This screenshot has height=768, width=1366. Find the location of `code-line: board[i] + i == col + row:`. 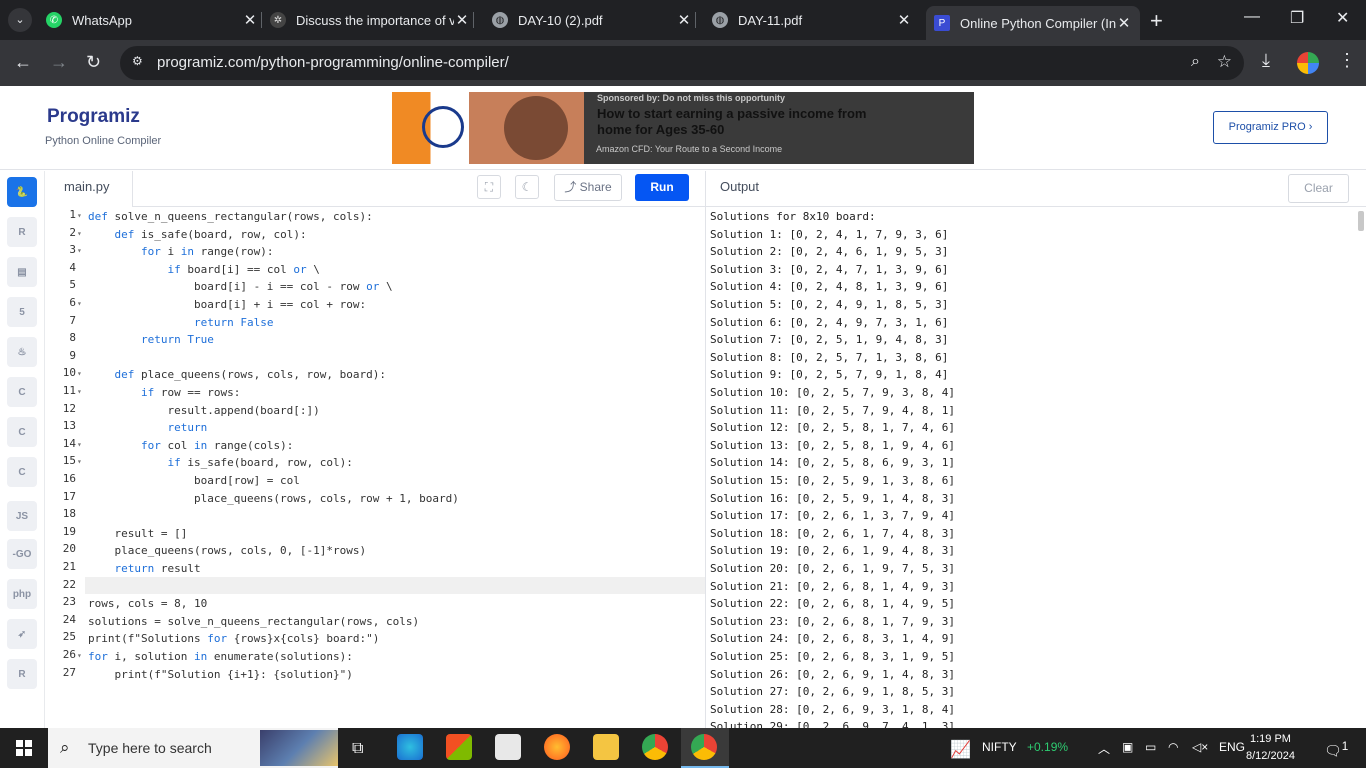

code-line: board[i] + i == col + row: is located at coordinates (227, 304).